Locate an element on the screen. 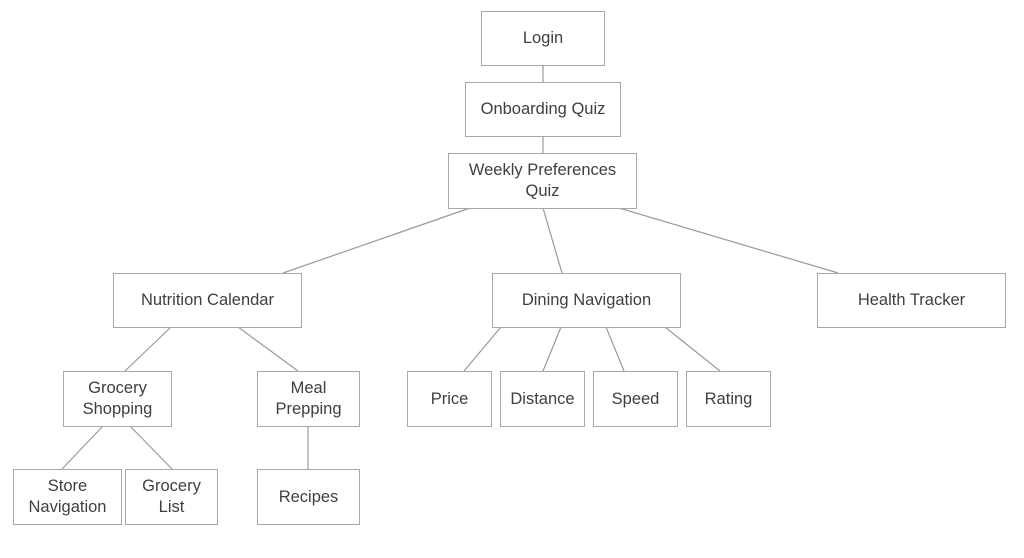 The width and height of the screenshot is (1024, 558). node-login: Login is located at coordinates (543, 38).